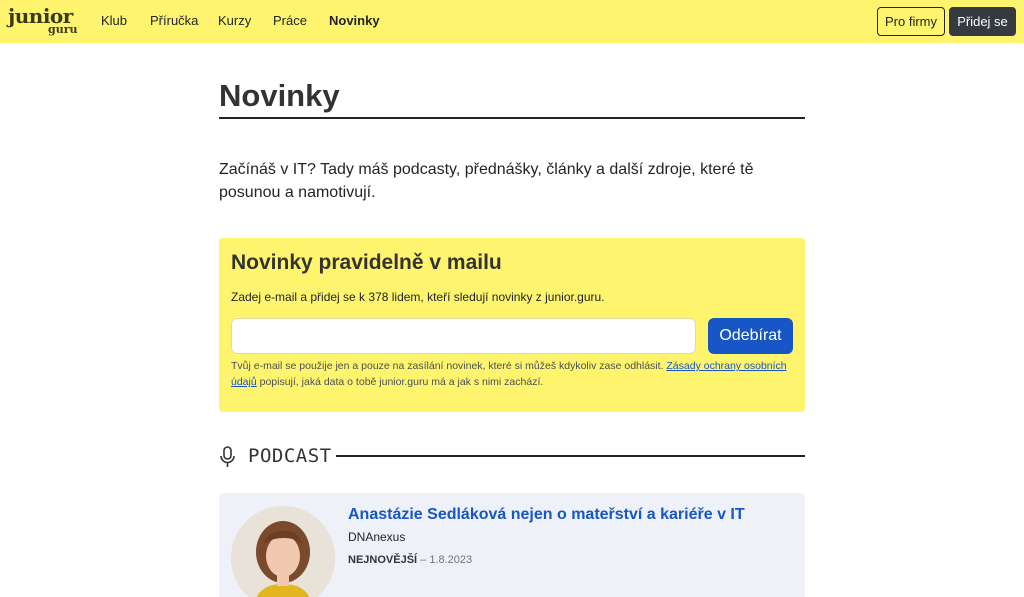 Image resolution: width=1024 pixels, height=597 pixels. What do you see at coordinates (290, 20) in the screenshot?
I see `nav-item-prace: Práce` at bounding box center [290, 20].